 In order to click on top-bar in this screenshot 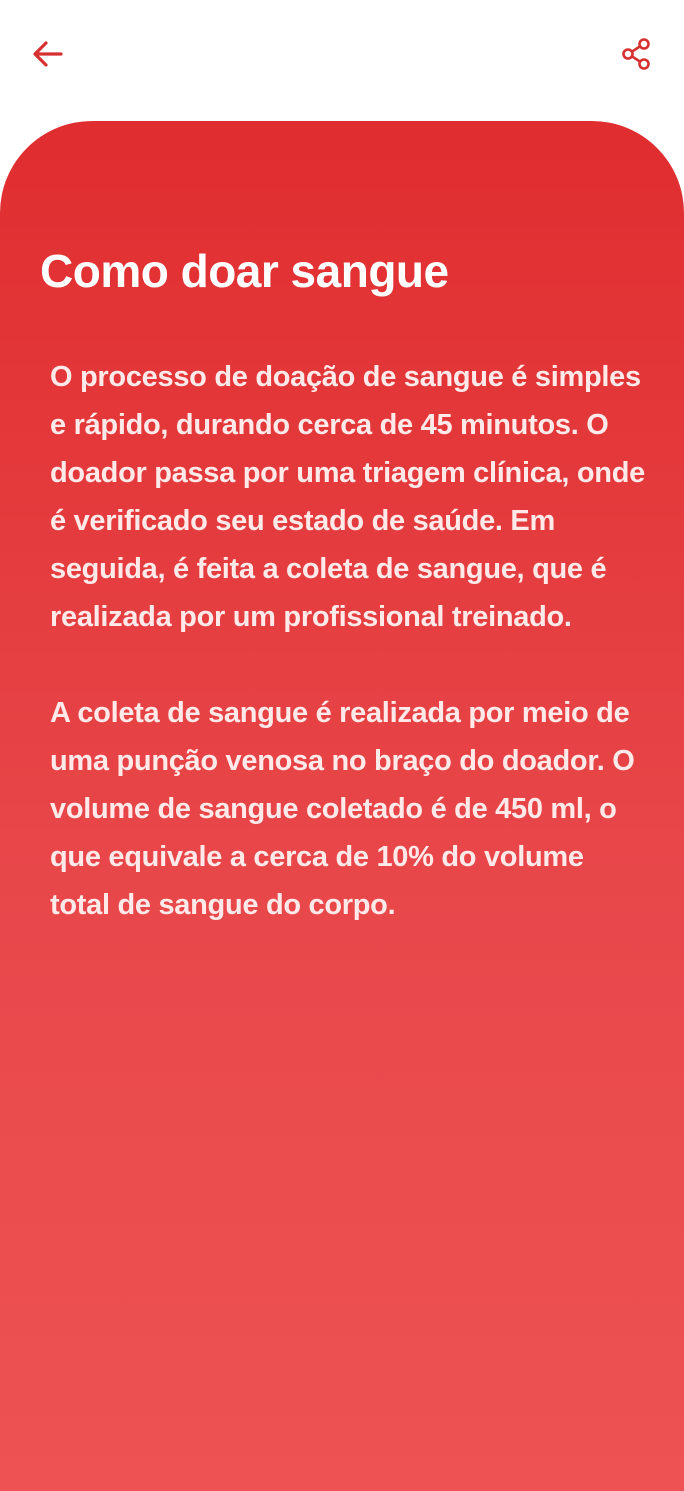, I will do `click(342, 55)`.